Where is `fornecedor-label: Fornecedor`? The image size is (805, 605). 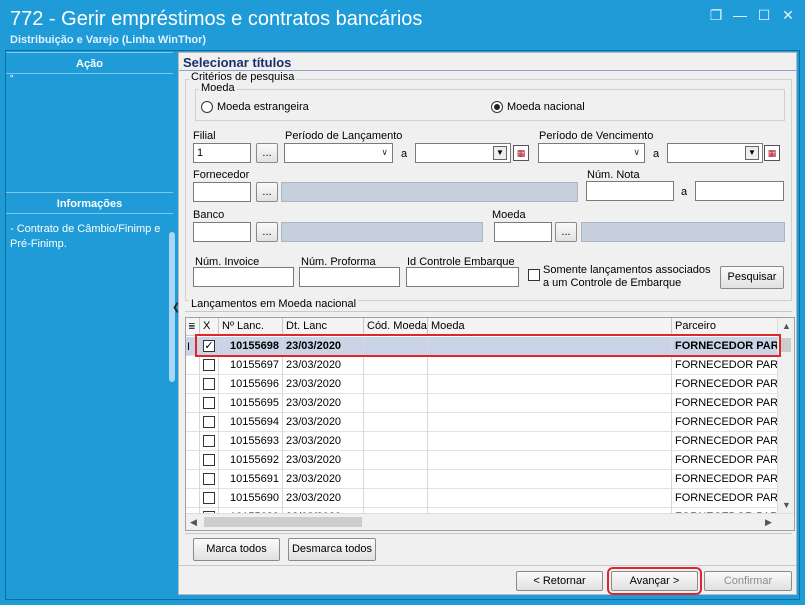
fornecedor-label: Fornecedor is located at coordinates (221, 175).